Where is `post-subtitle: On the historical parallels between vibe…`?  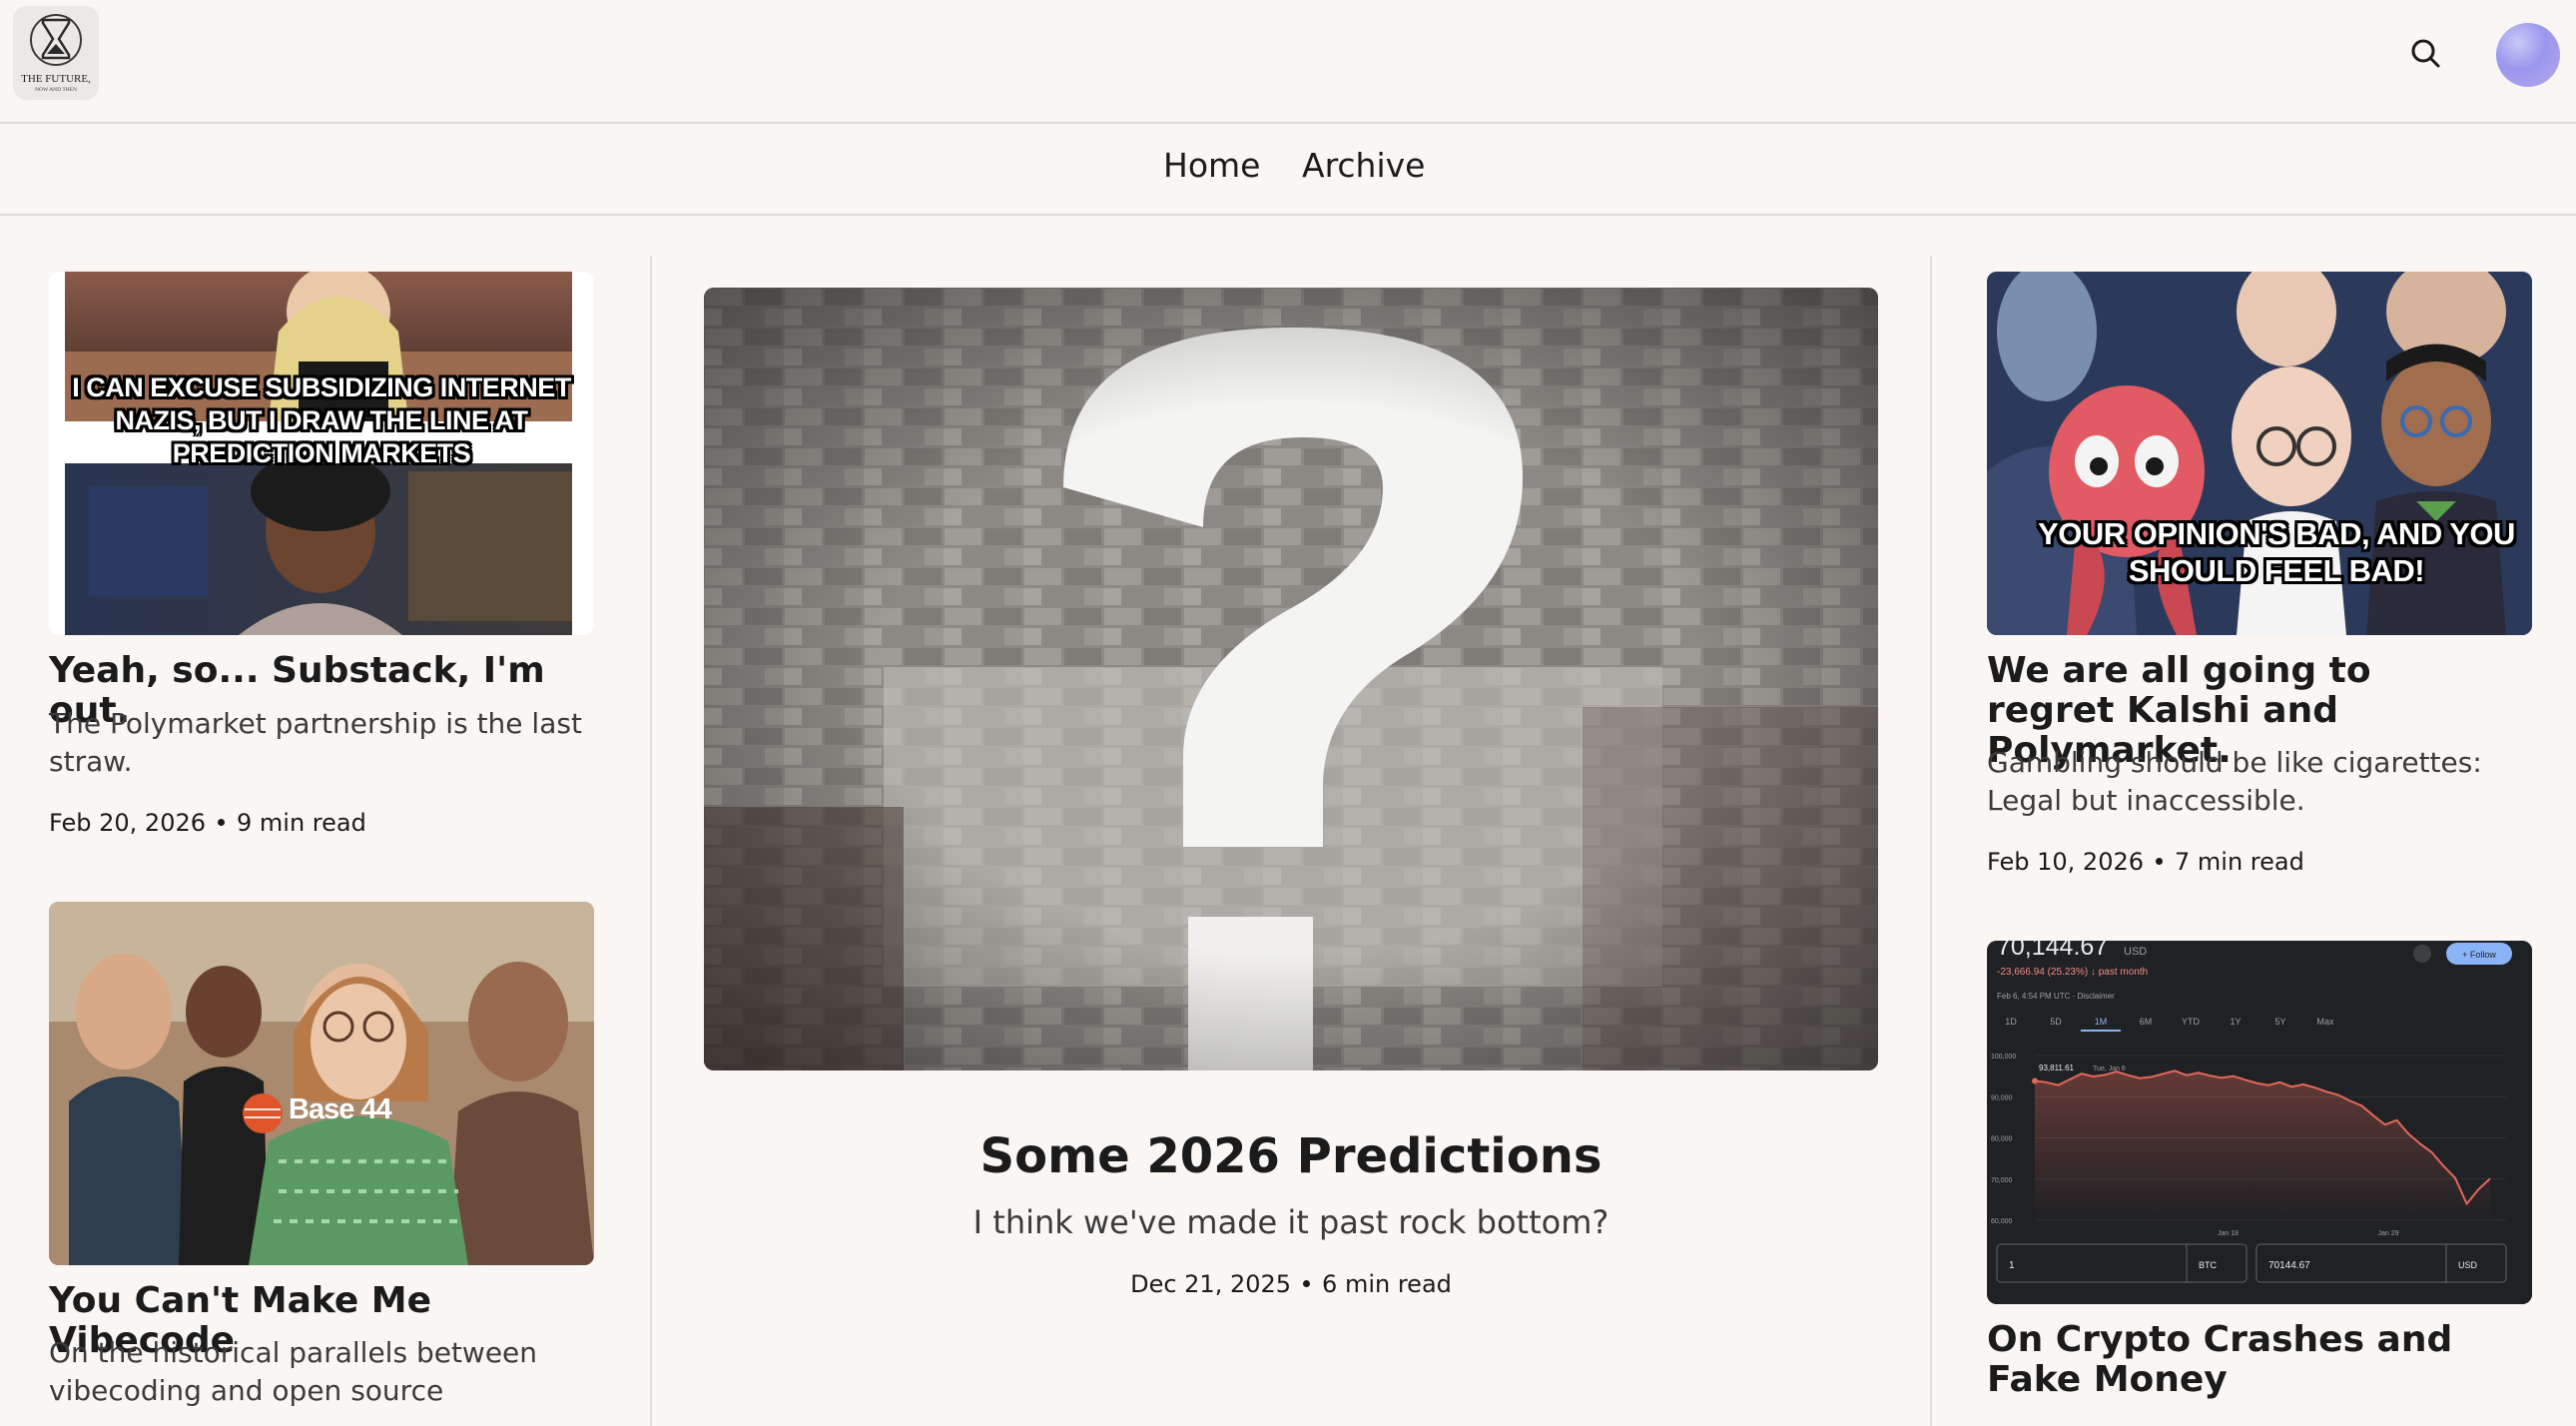 post-subtitle: On the historical parallels between vibe… is located at coordinates (293, 1372).